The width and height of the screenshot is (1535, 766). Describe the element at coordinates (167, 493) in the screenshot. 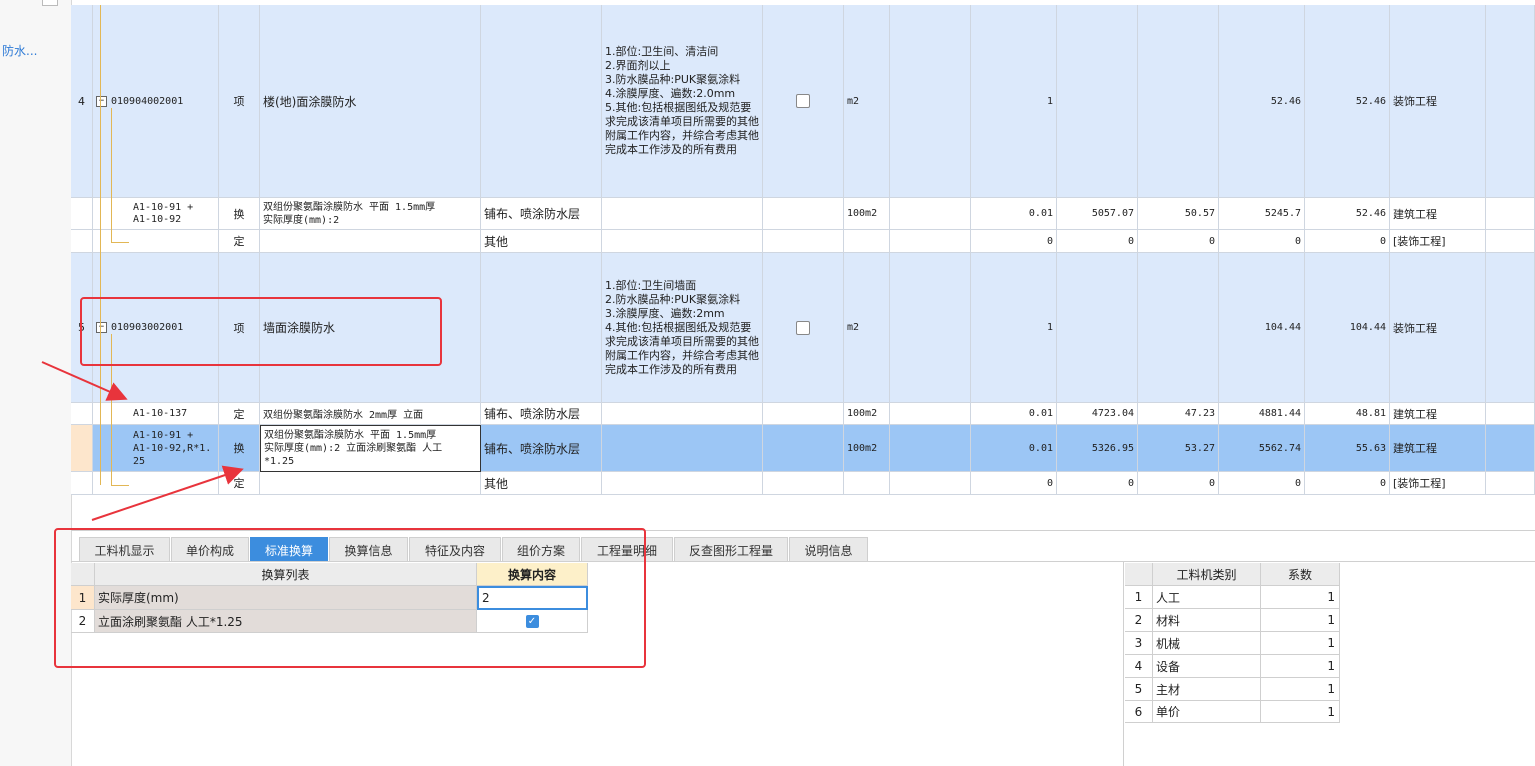

I see `arrow-to-selected-row` at that location.